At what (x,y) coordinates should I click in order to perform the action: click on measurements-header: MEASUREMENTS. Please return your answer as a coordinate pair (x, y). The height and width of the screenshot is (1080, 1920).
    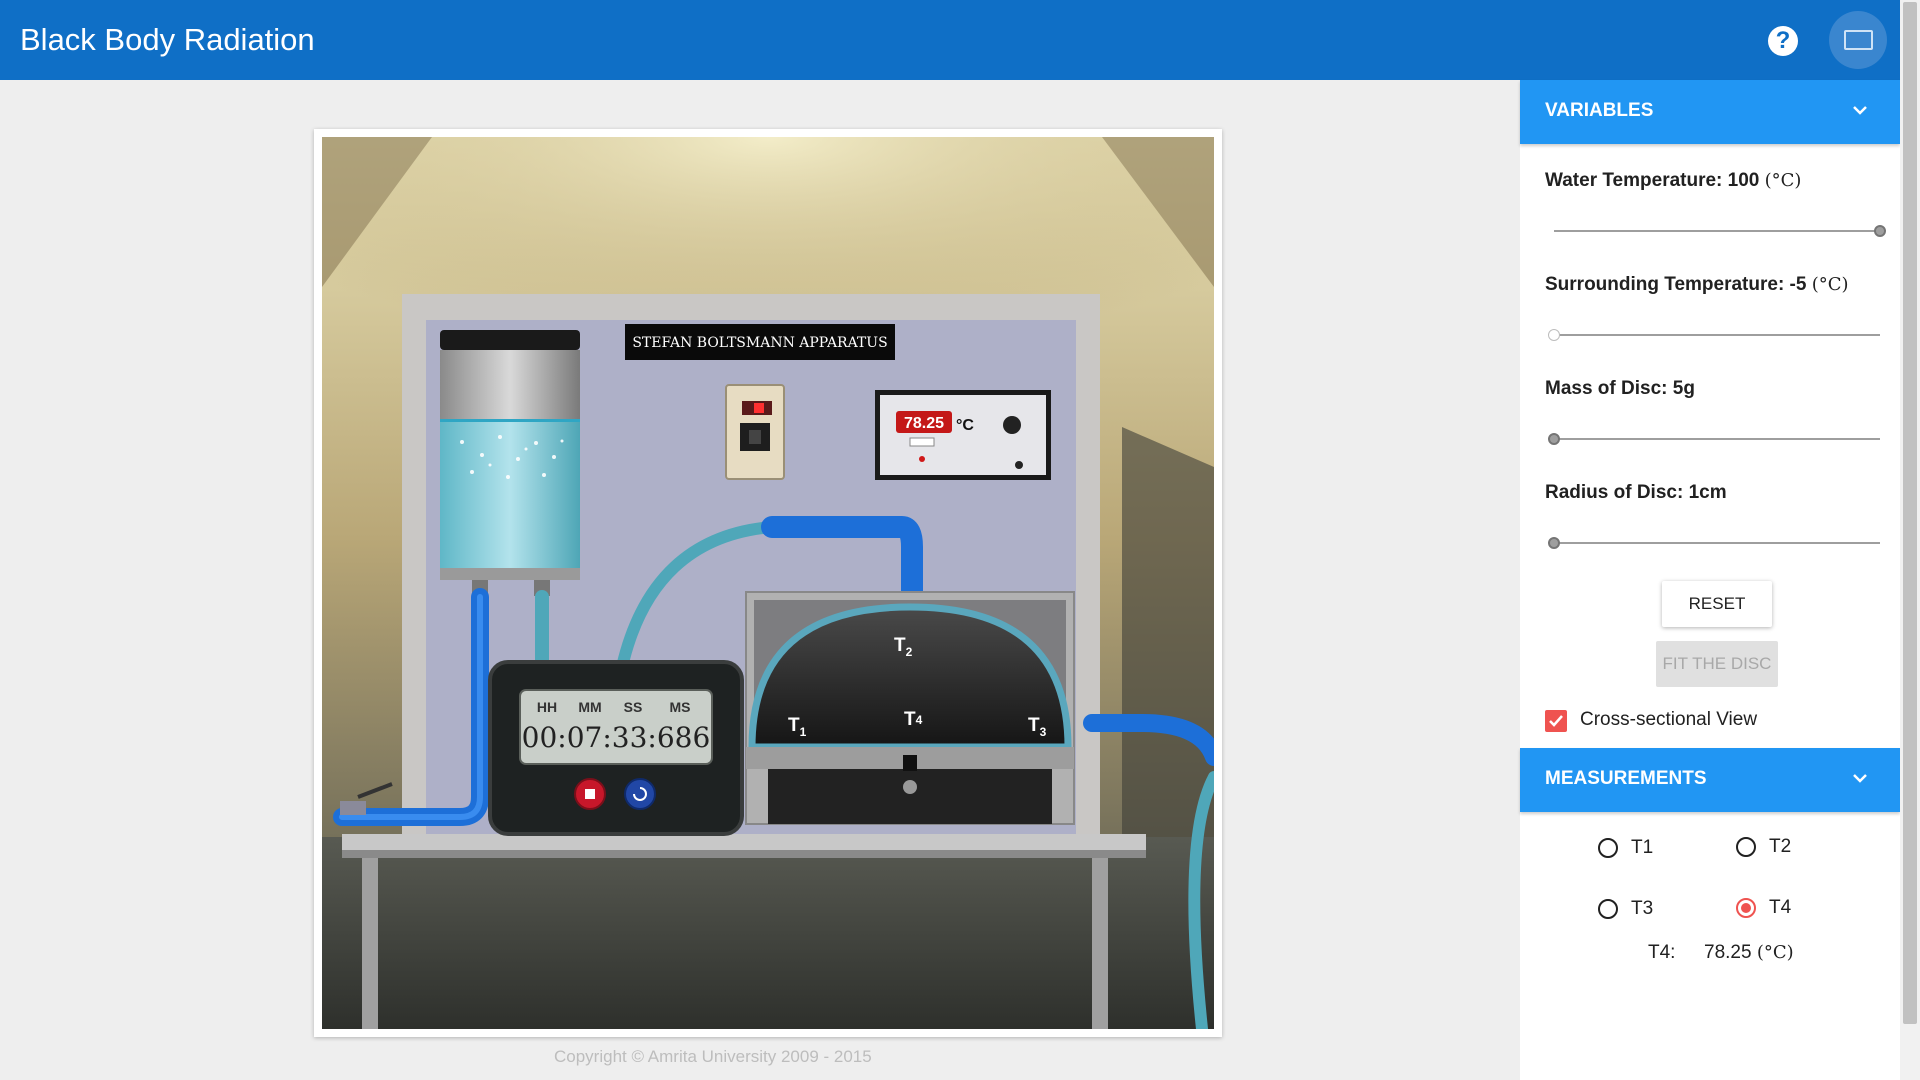
    Looking at the image, I should click on (1710, 780).